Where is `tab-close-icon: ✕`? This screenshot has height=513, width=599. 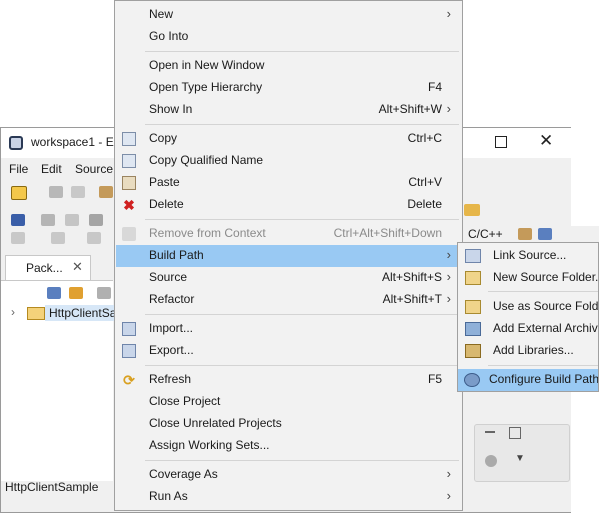
tab-close-icon: ✕ is located at coordinates (77, 267).